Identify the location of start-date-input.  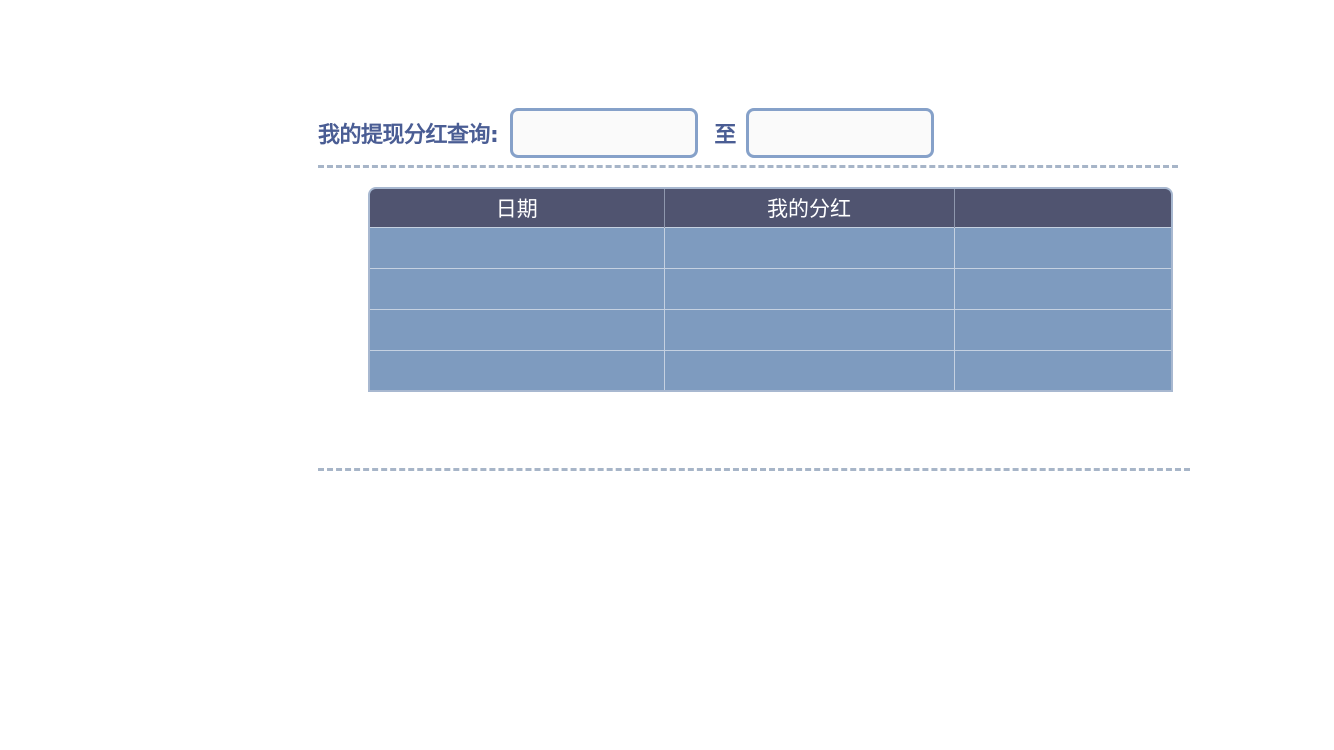
(604, 133).